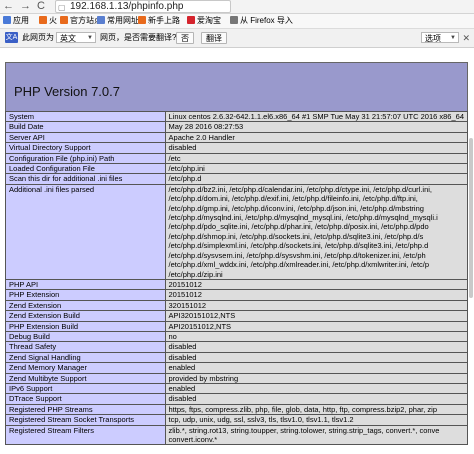  What do you see at coordinates (237, 305) in the screenshot?
I see `table-row: Zend Extension 320151012` at bounding box center [237, 305].